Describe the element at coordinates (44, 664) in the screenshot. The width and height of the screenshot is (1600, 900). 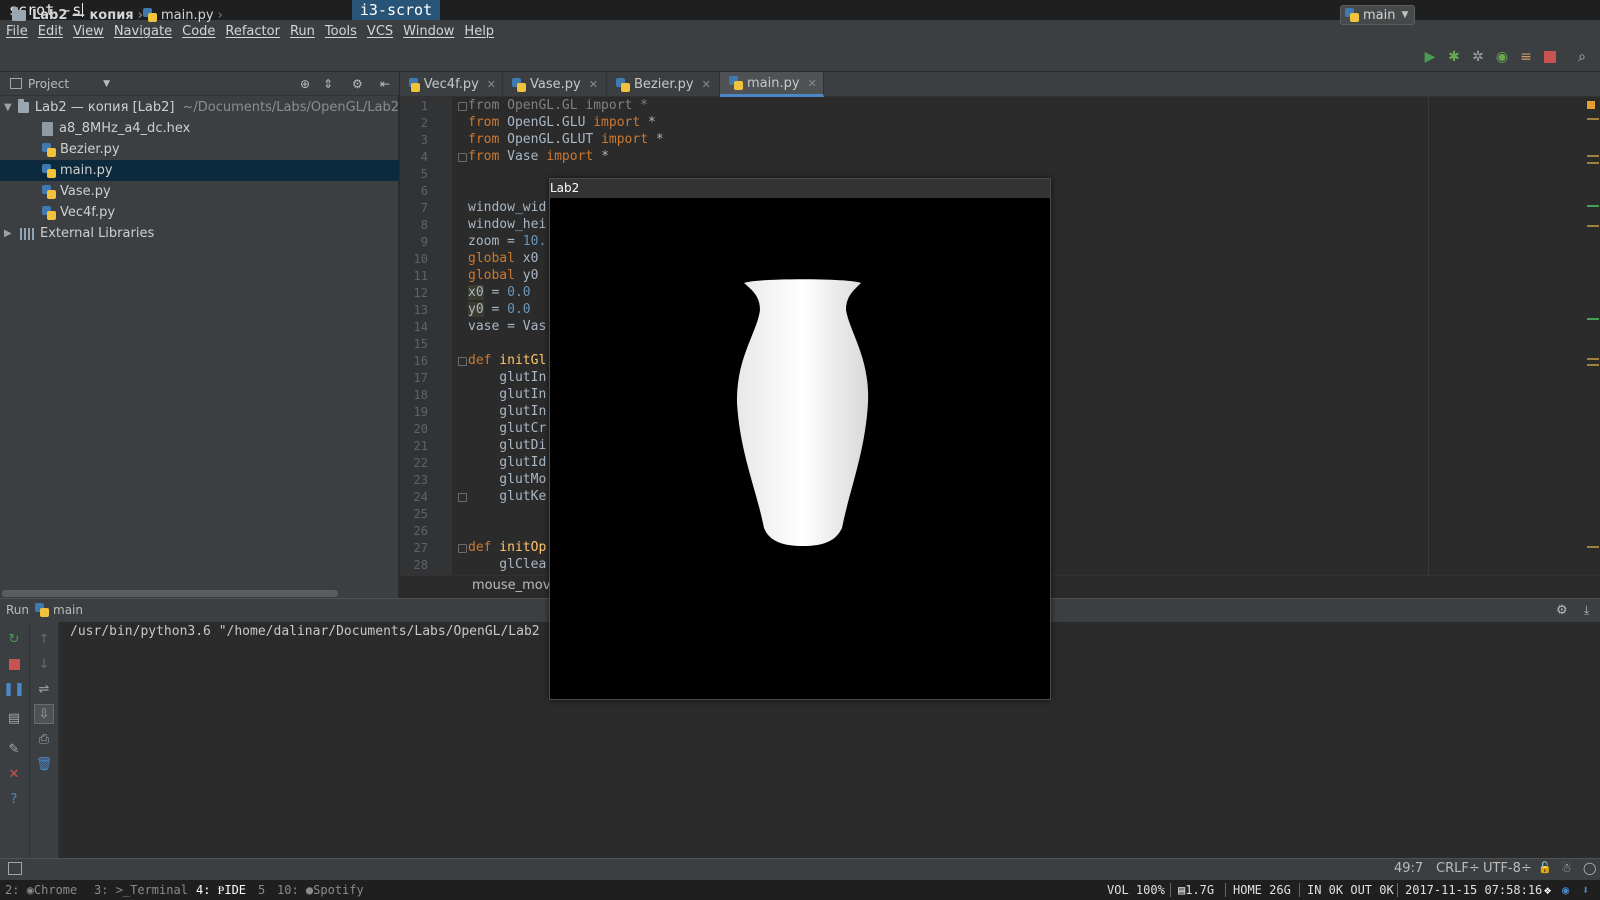
I see `arrow-down-icon: ↓` at that location.